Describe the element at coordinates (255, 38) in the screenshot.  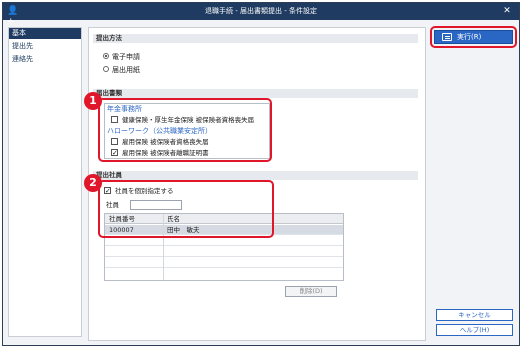
I see `section-submission-method: 提出方法` at that location.